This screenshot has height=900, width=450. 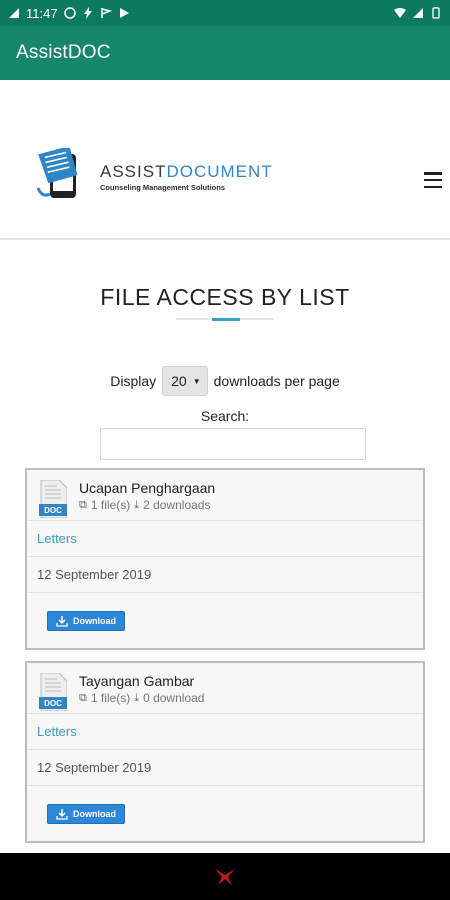 I want to click on battery-icon, so click(x=436, y=13).